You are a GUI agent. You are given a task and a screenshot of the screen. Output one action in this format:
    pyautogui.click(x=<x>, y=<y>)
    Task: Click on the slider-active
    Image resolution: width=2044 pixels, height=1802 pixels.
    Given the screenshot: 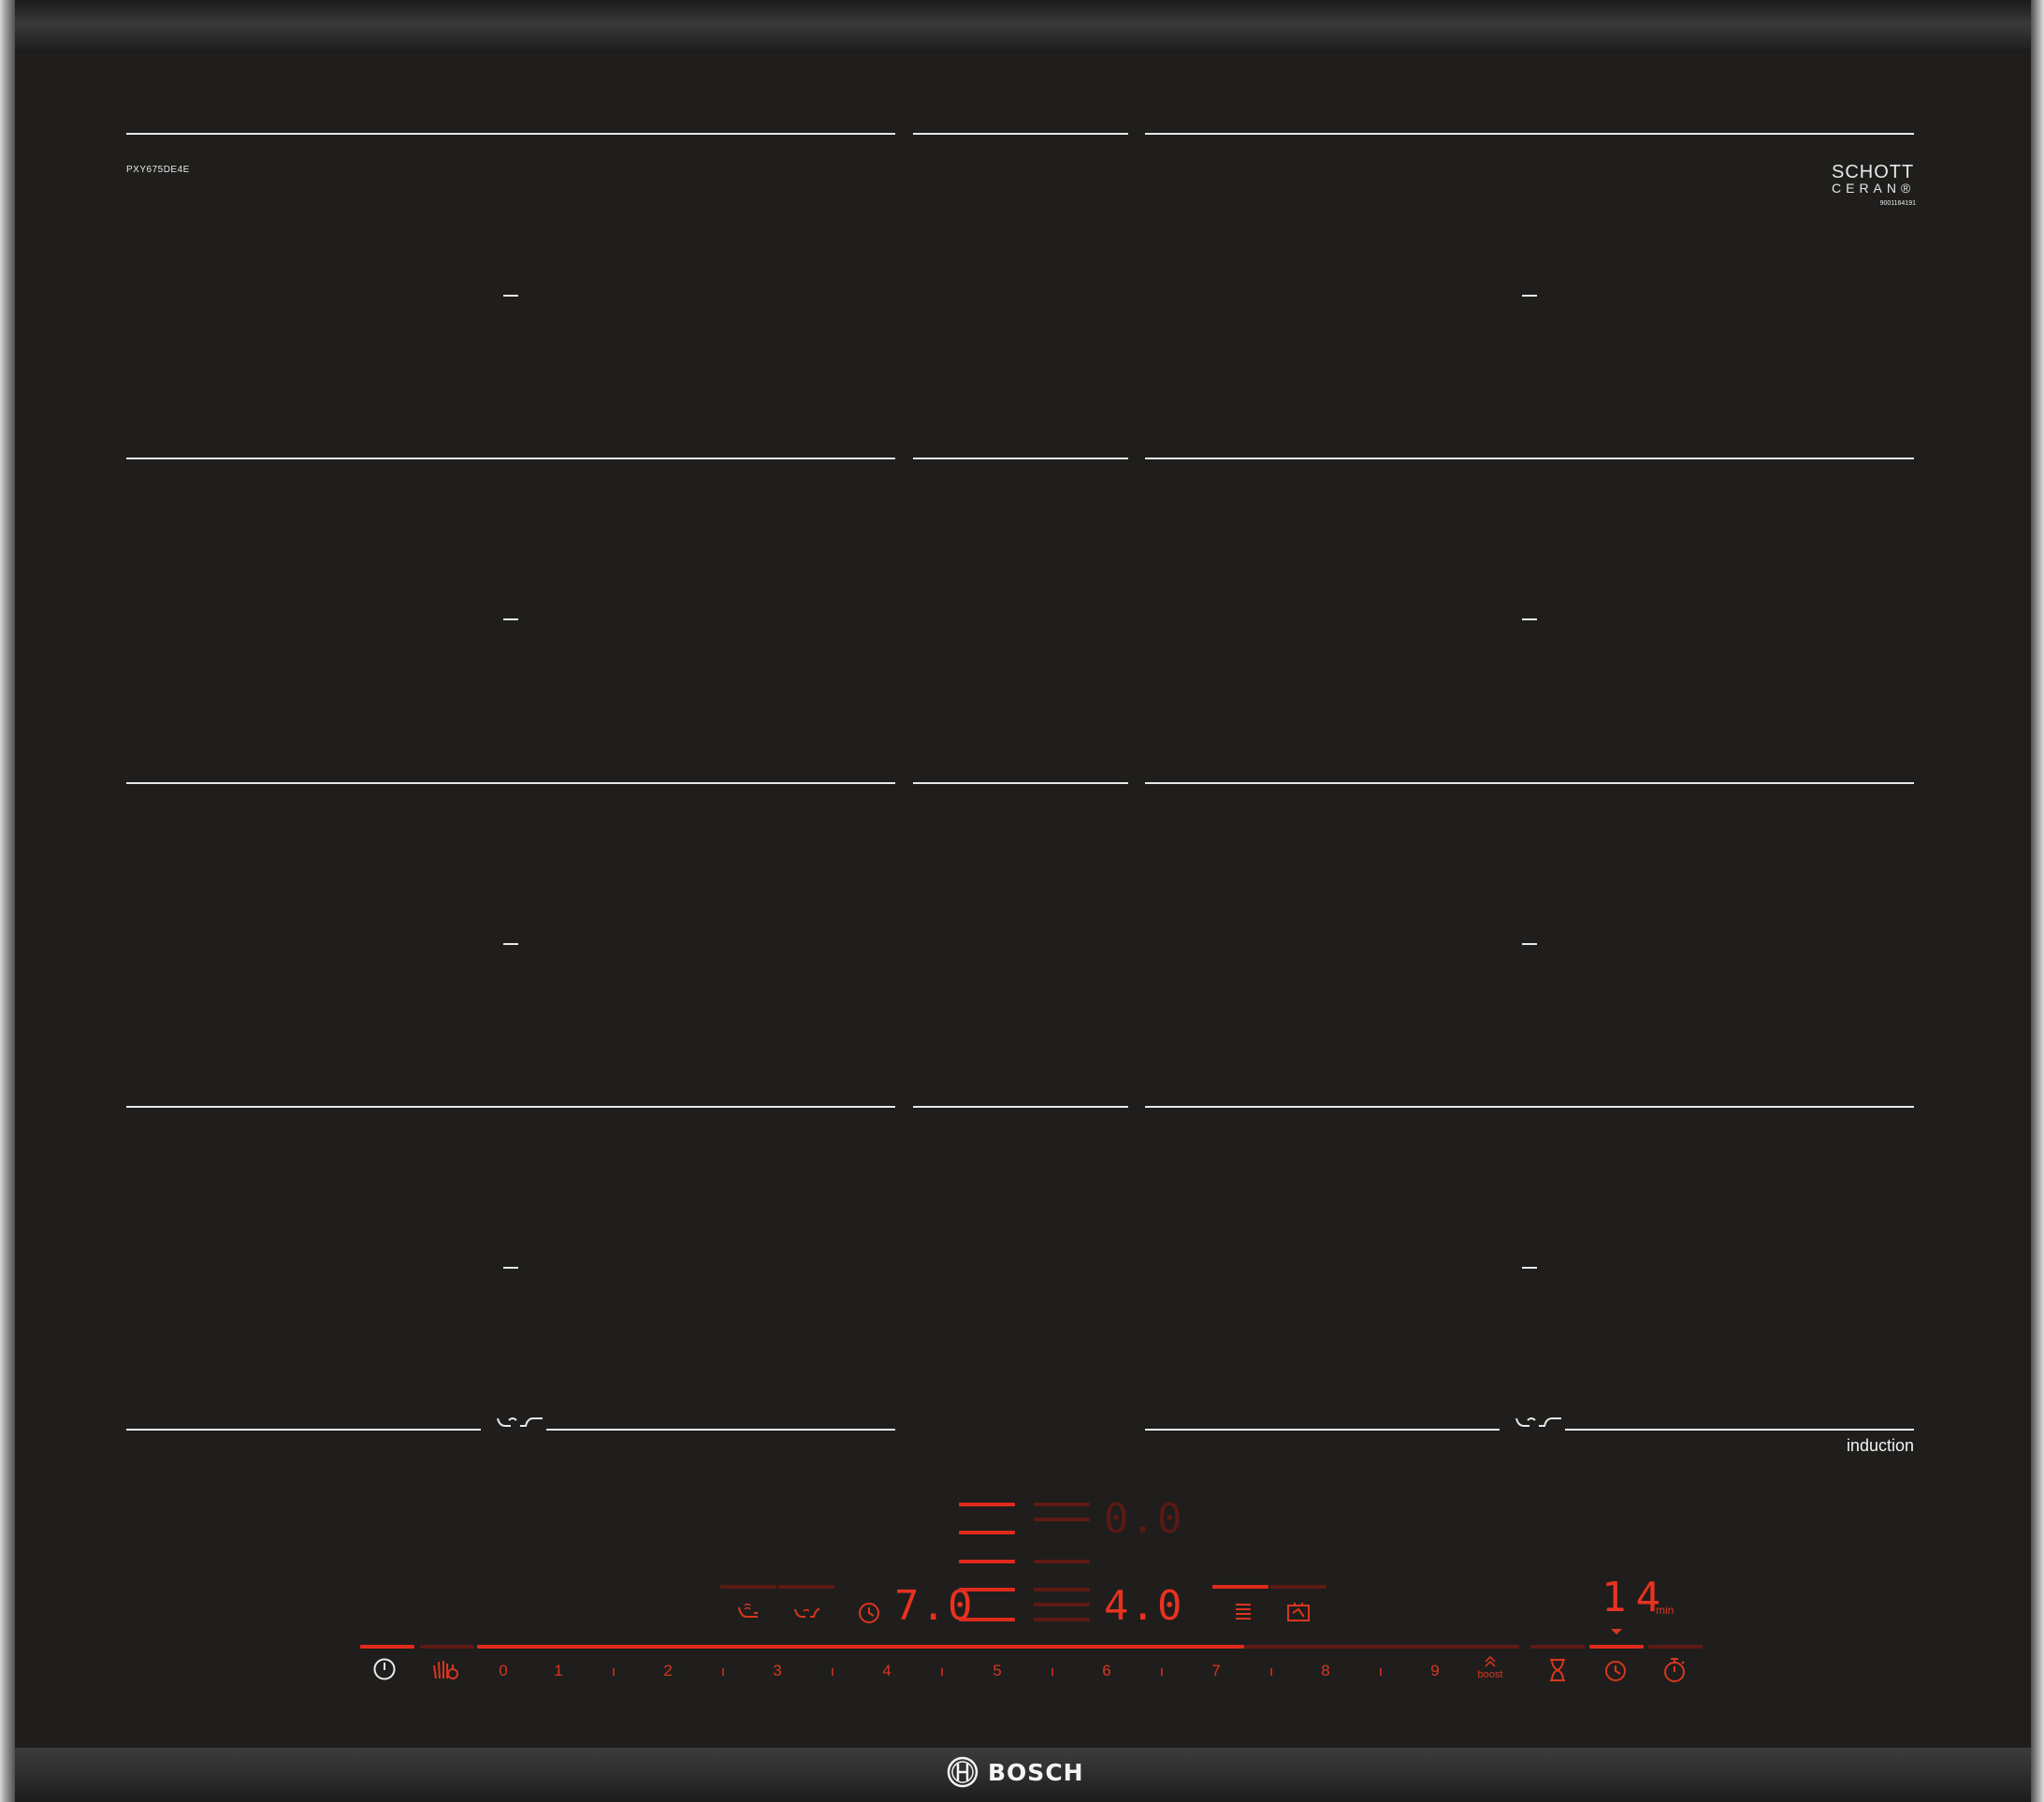 What is the action you would take?
    pyautogui.click(x=860, y=1647)
    